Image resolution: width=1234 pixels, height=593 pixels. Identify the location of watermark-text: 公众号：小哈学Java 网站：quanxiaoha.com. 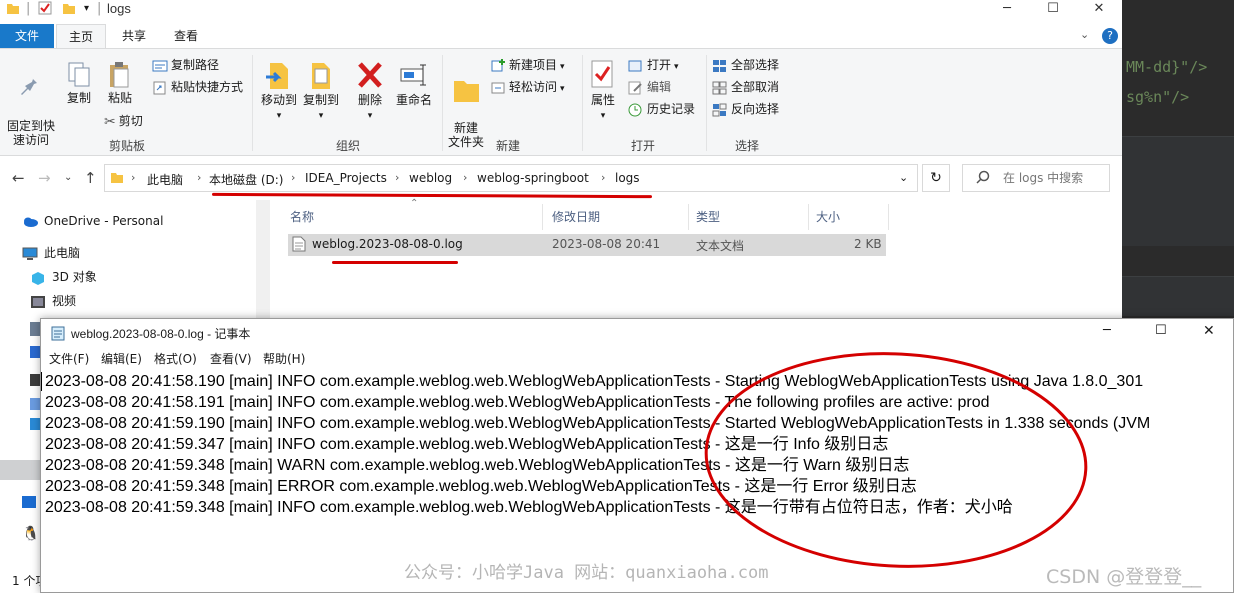
(586, 573).